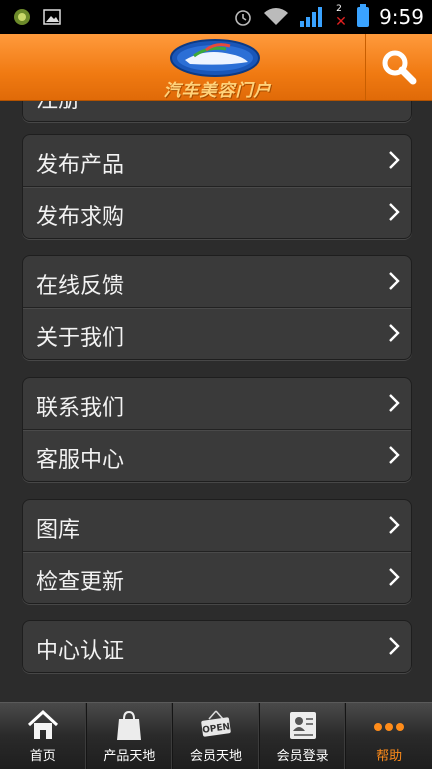 Image resolution: width=432 pixels, height=769 pixels. Describe the element at coordinates (217, 577) in the screenshot. I see `menu-item-check-update: 检查更新` at that location.